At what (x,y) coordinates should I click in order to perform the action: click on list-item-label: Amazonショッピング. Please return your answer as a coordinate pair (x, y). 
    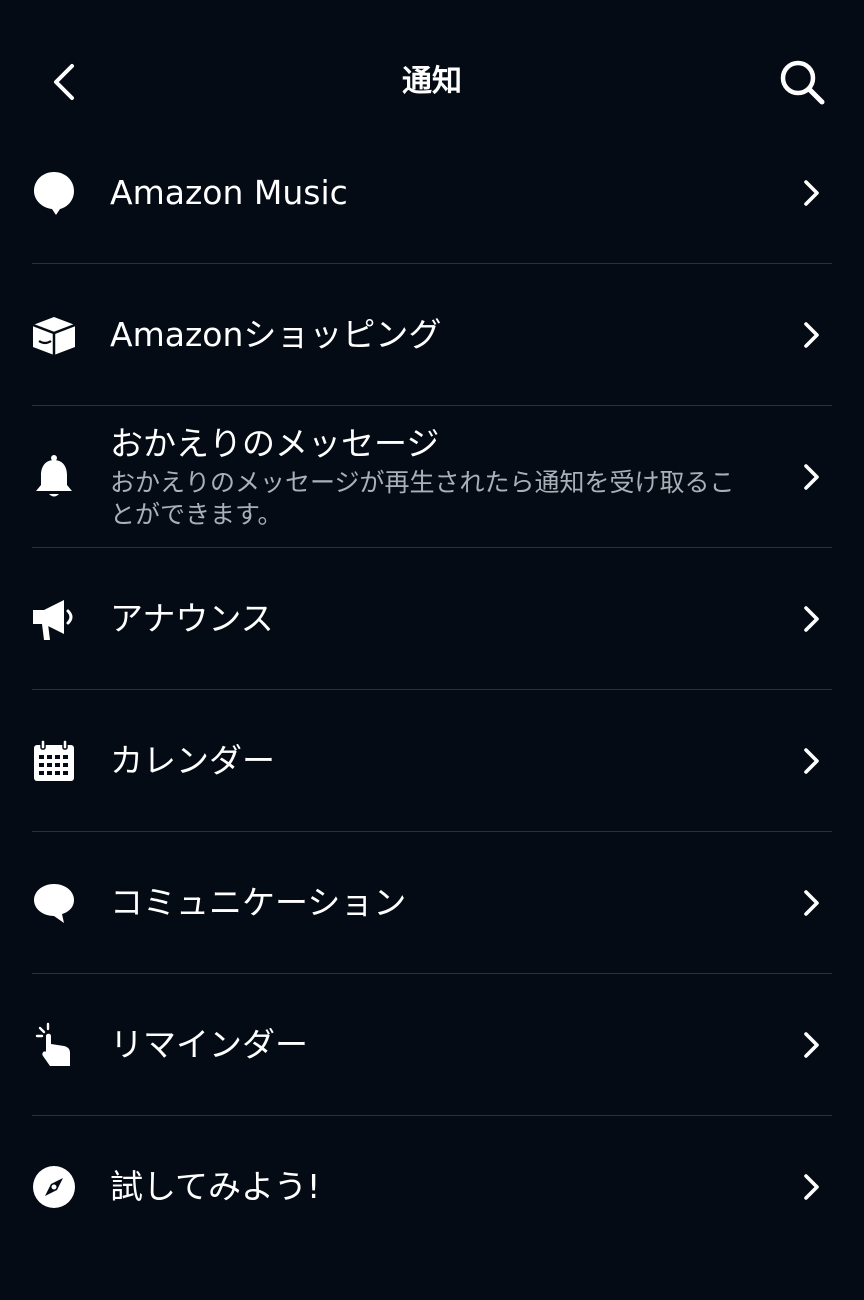
    Looking at the image, I should click on (276, 334).